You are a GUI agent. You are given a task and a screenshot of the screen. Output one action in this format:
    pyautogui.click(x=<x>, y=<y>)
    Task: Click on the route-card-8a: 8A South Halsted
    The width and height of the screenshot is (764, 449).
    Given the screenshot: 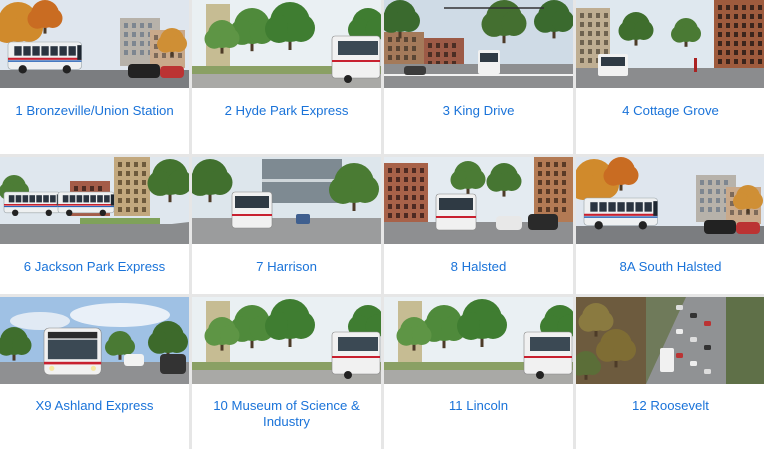 What is the action you would take?
    pyautogui.click(x=670, y=225)
    